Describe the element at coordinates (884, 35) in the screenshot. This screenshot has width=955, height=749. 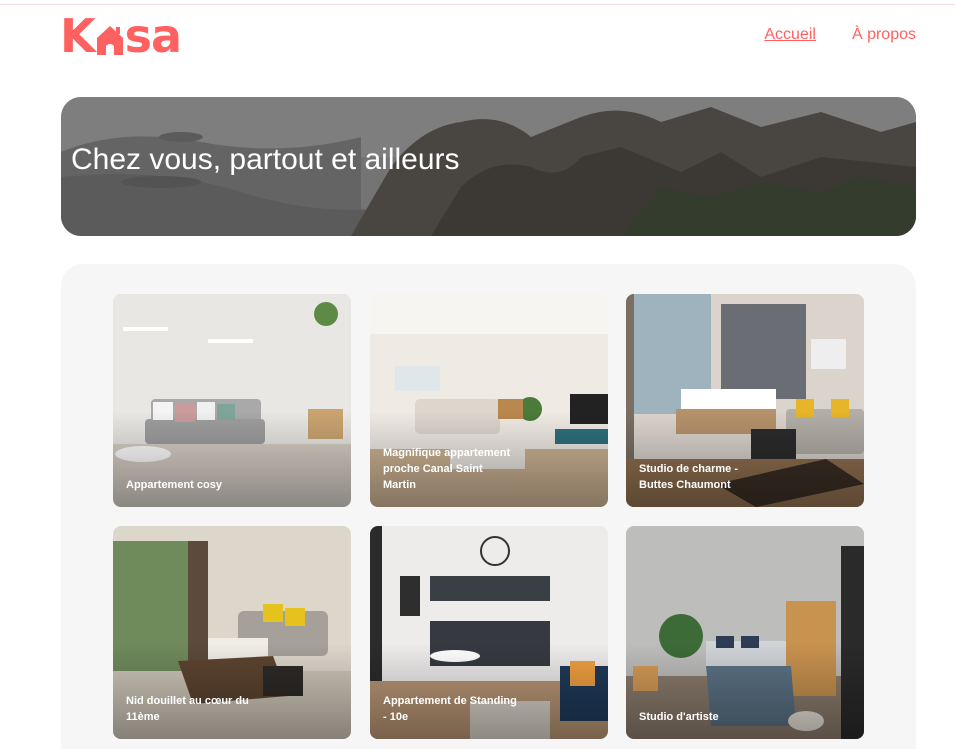
I see `nav-link-about: À propos` at that location.